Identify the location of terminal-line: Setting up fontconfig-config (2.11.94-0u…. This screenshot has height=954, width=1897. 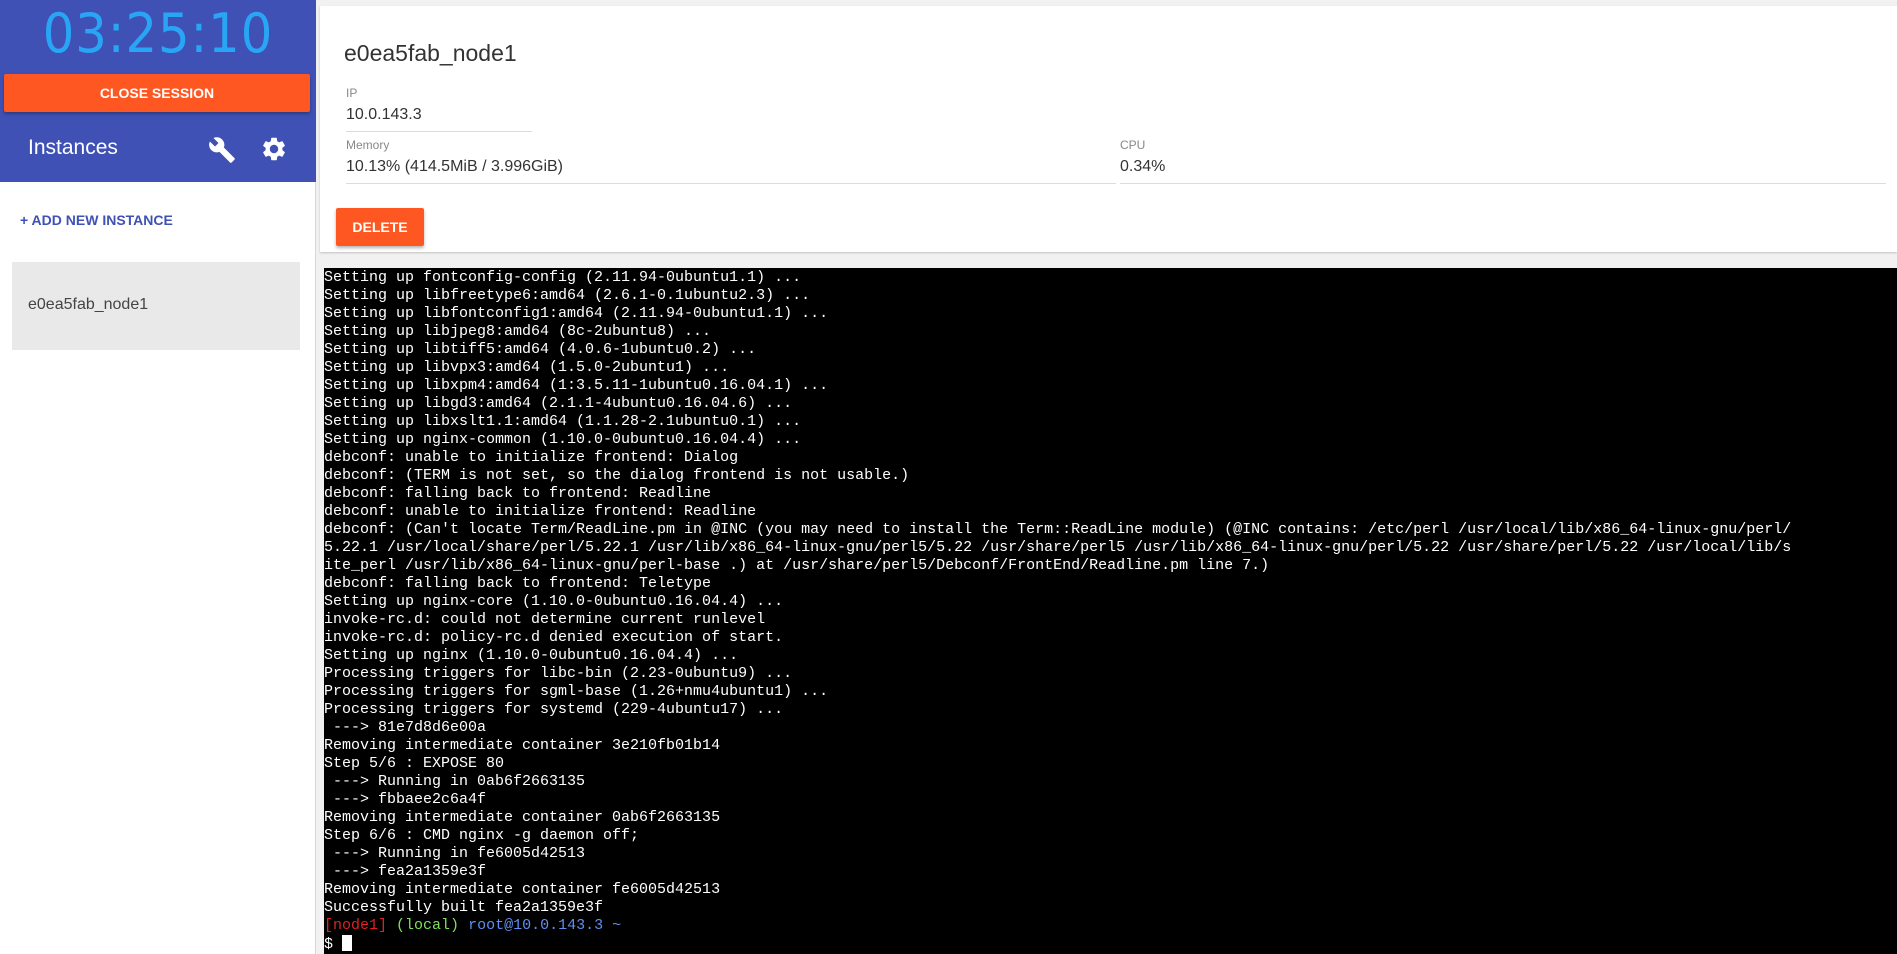
(563, 277).